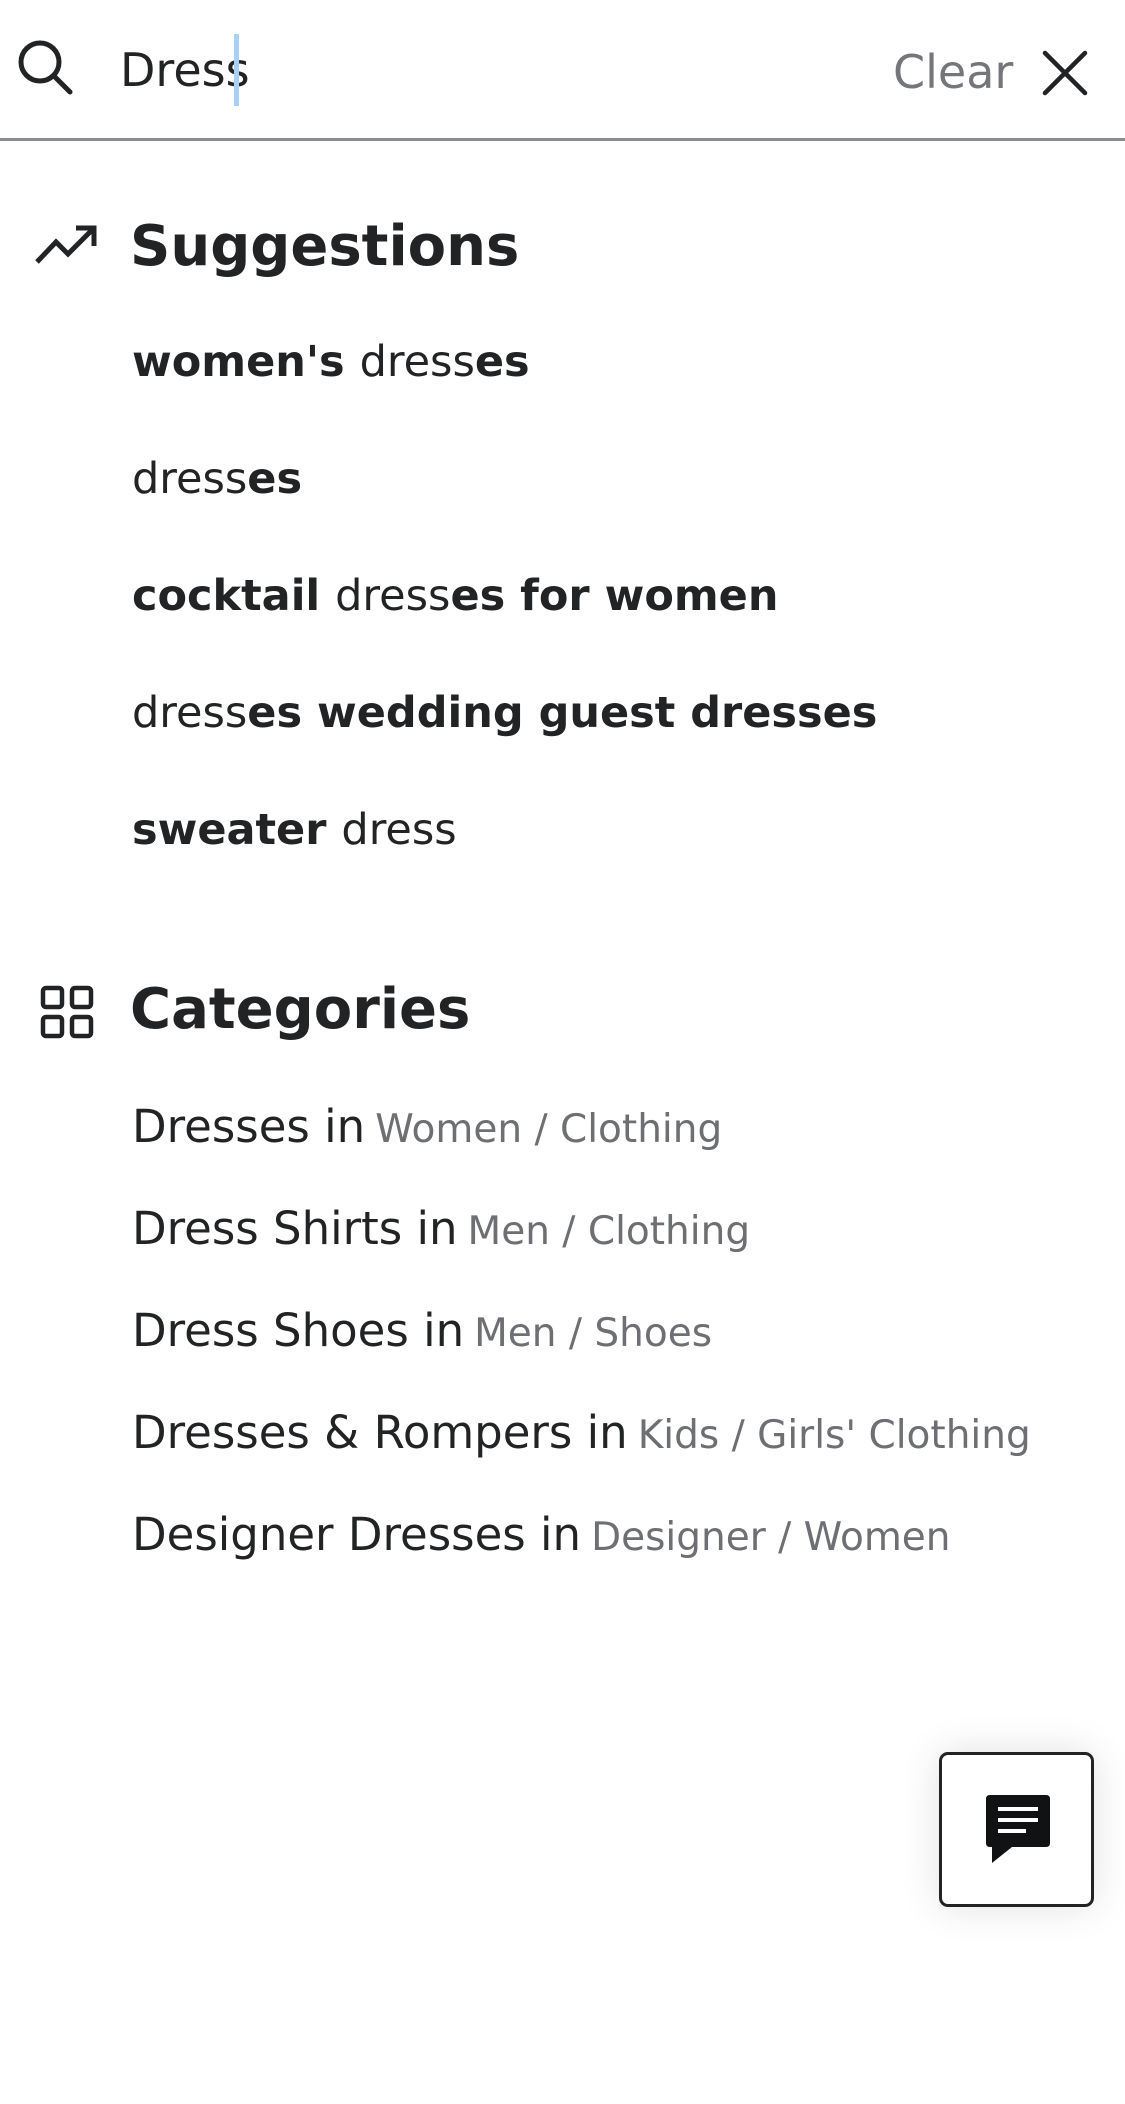 The width and height of the screenshot is (1125, 2104). I want to click on category-path: Kids / Girls' Clothing, so click(834, 1435).